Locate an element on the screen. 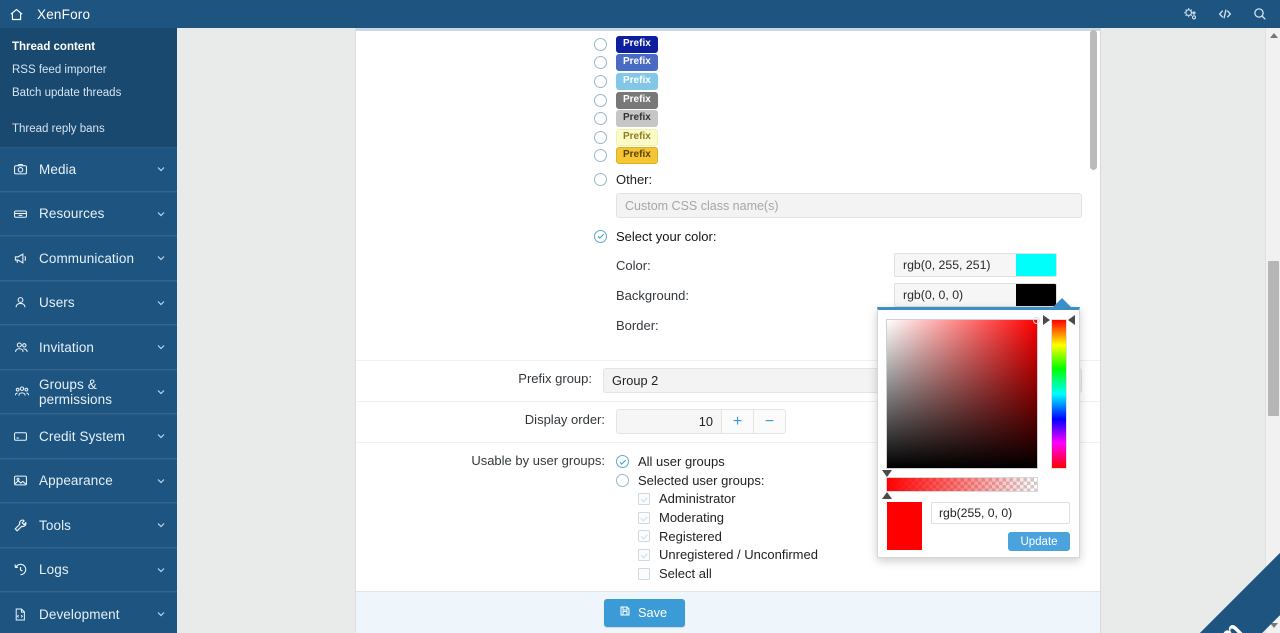 The width and height of the screenshot is (1280, 633). sidebar-item-rss-feed-importer: RSS feed importer is located at coordinates (88, 70).